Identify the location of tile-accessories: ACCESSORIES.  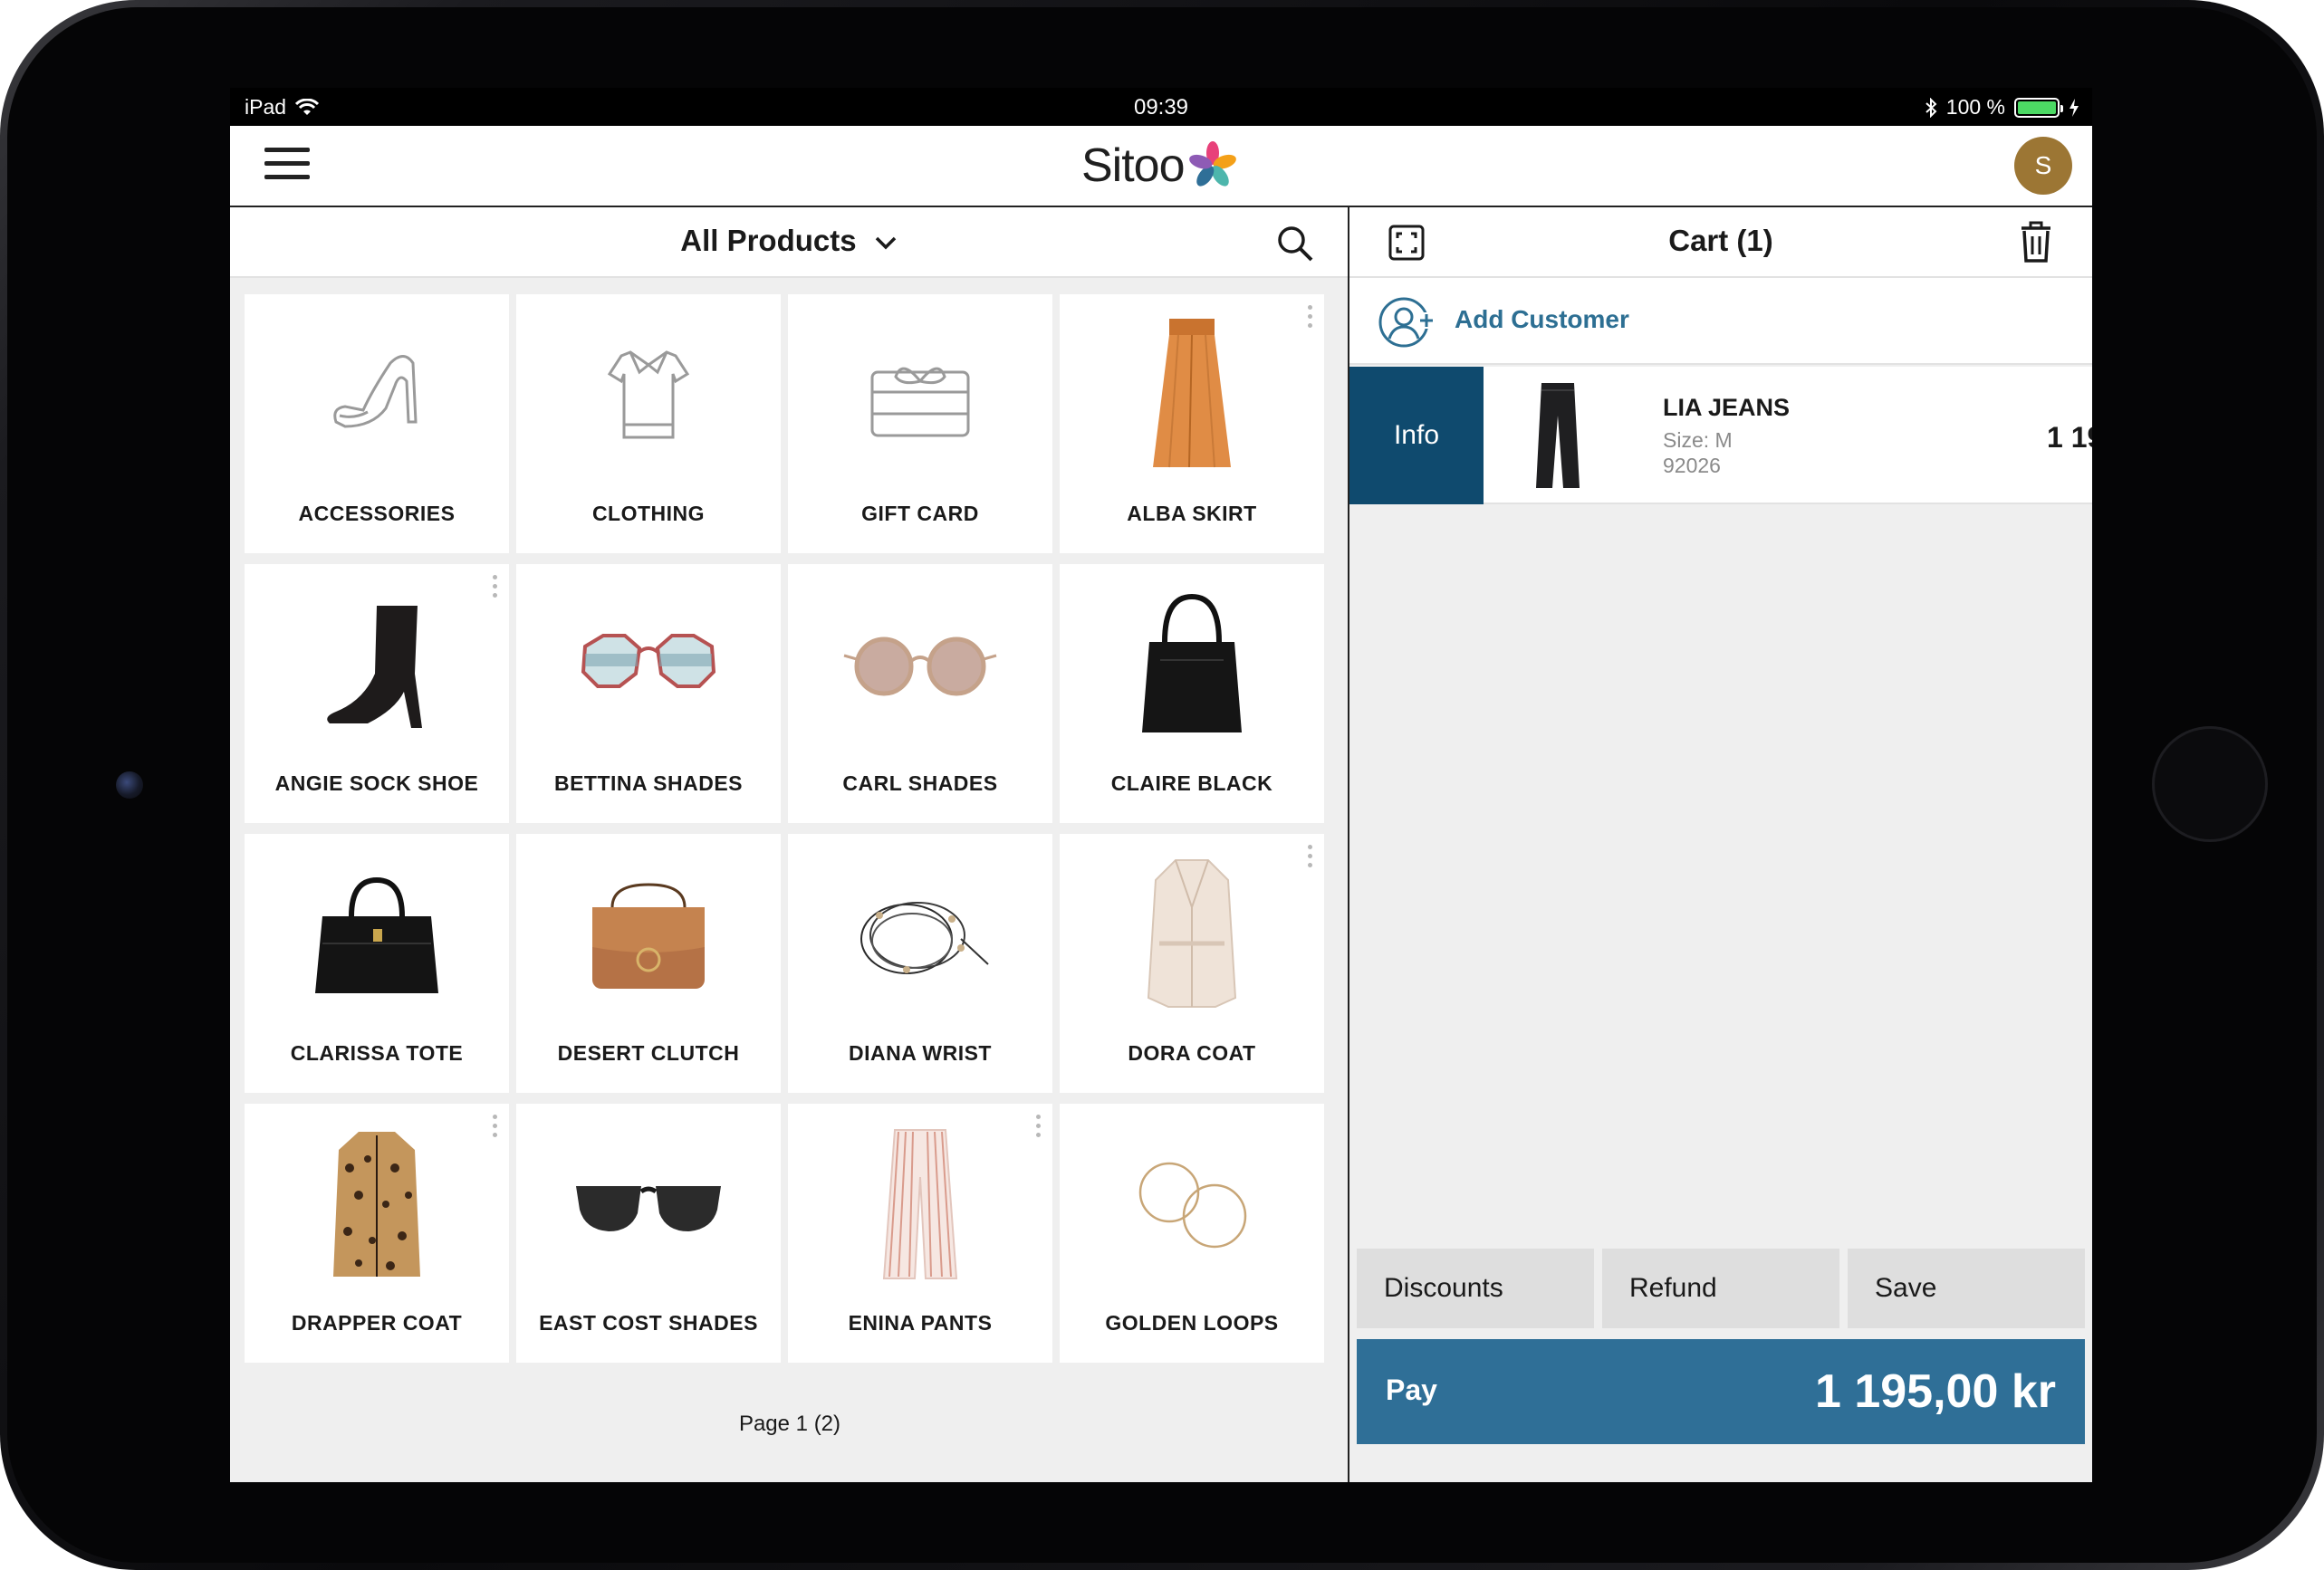
(377, 423).